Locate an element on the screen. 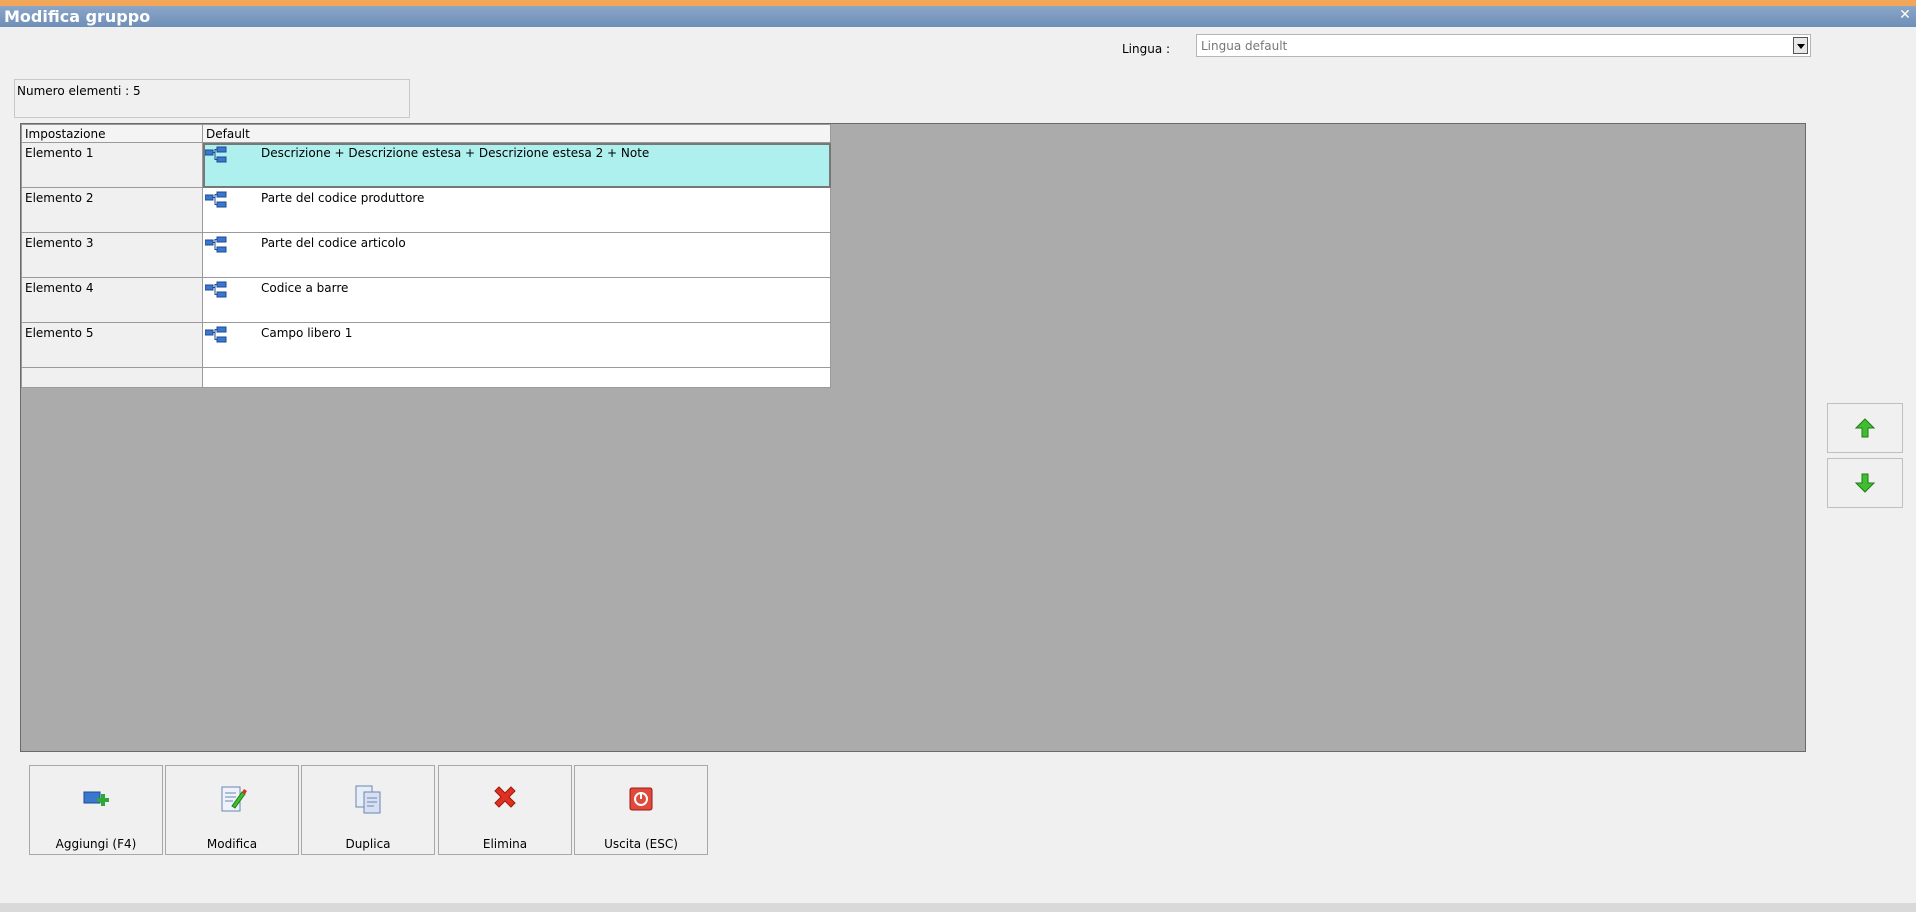 Image resolution: width=1916 pixels, height=912 pixels. table-row: Elemento 3 Parte del codice articolo is located at coordinates (426, 255).